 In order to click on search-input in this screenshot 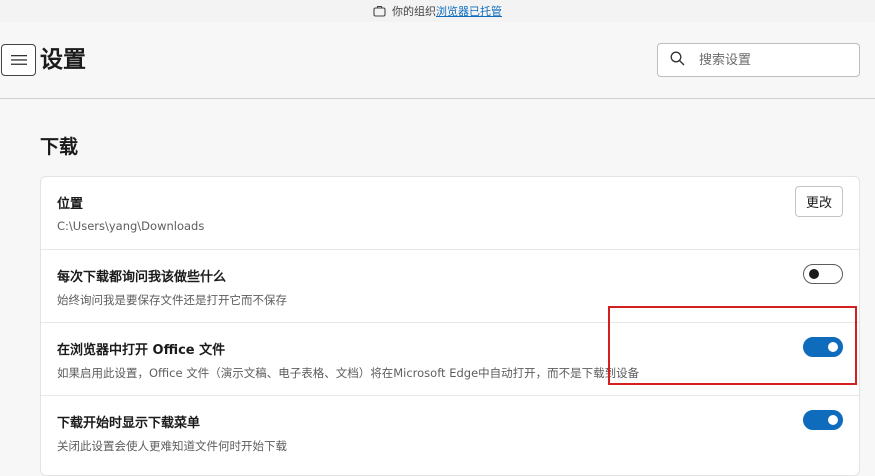, I will do `click(767, 60)`.